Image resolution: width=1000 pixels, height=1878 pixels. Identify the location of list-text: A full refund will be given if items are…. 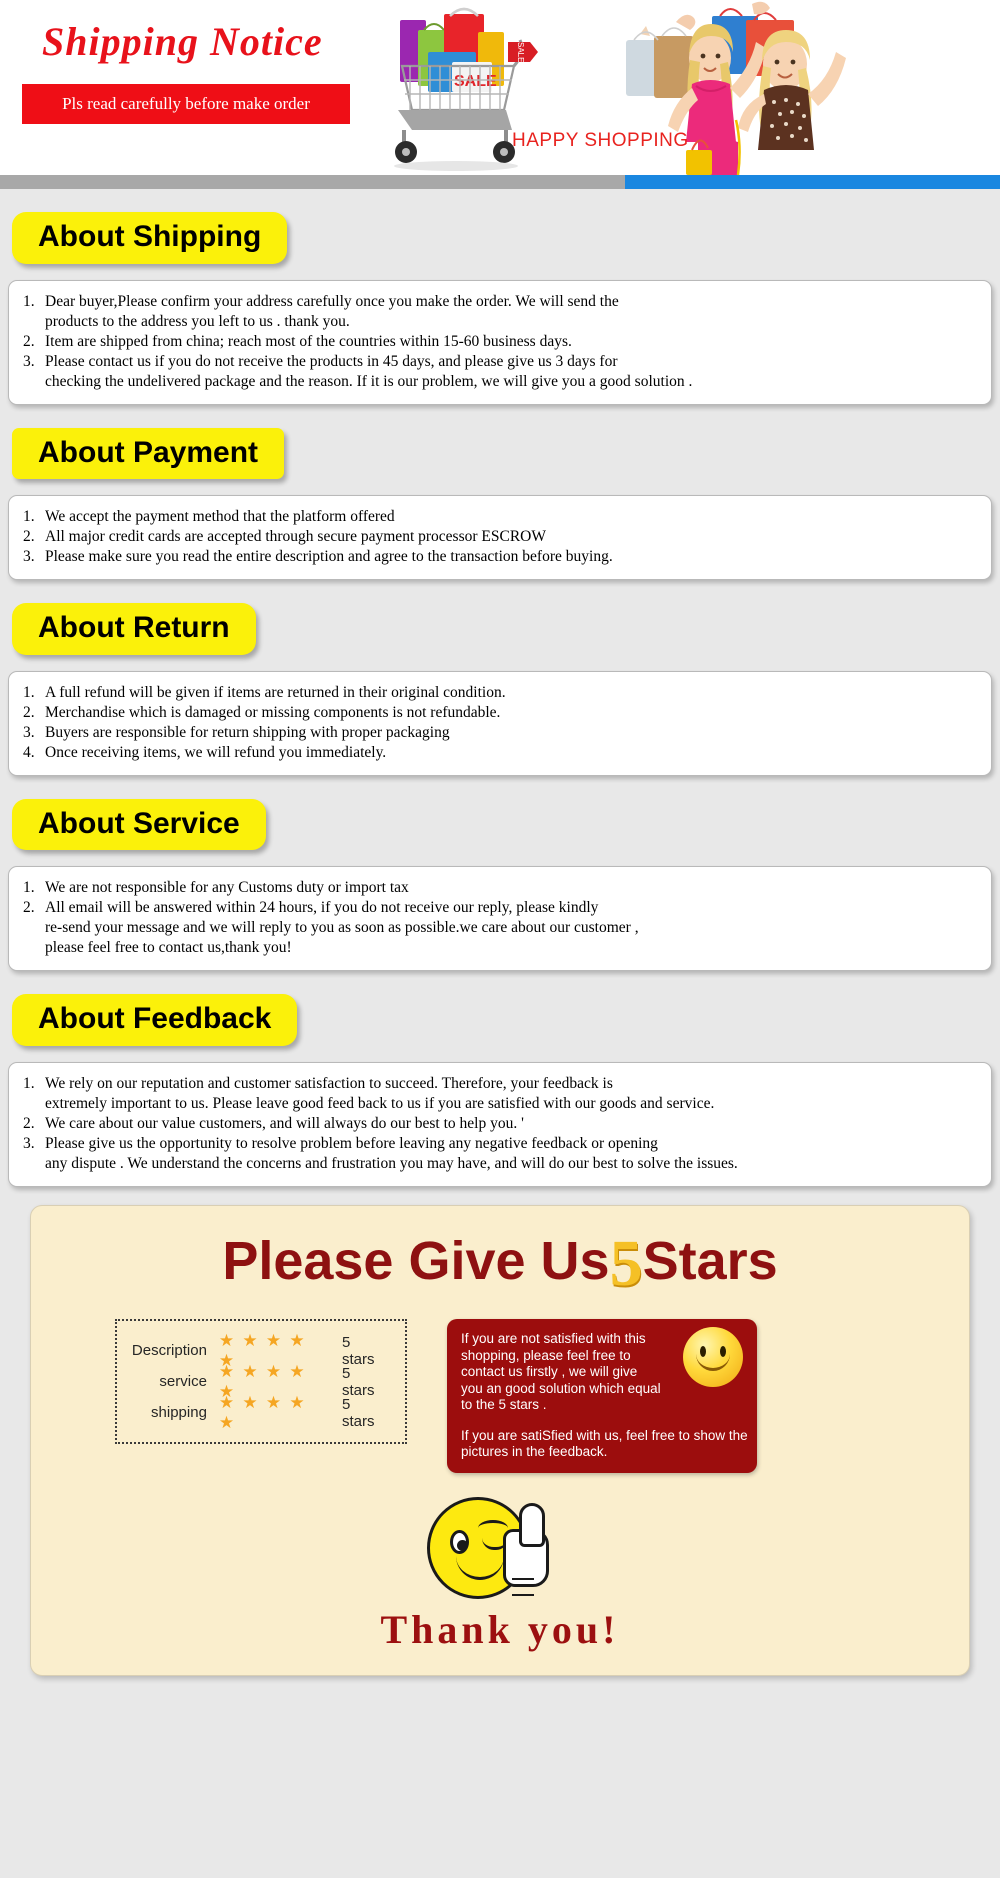
(275, 692).